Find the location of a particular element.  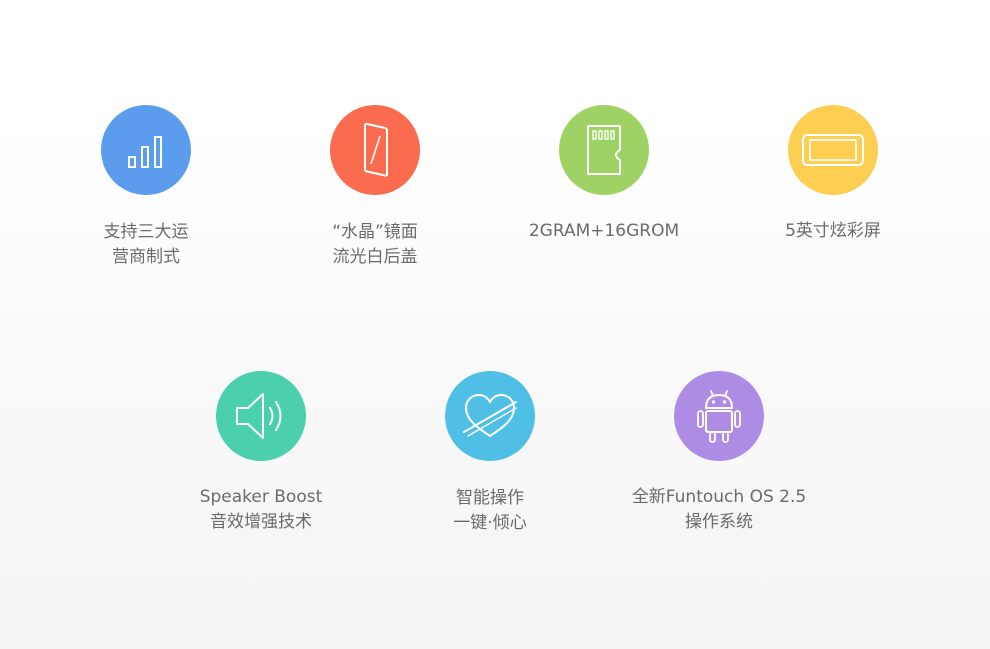

feature-label-line: 音效增强技术 is located at coordinates (261, 522).